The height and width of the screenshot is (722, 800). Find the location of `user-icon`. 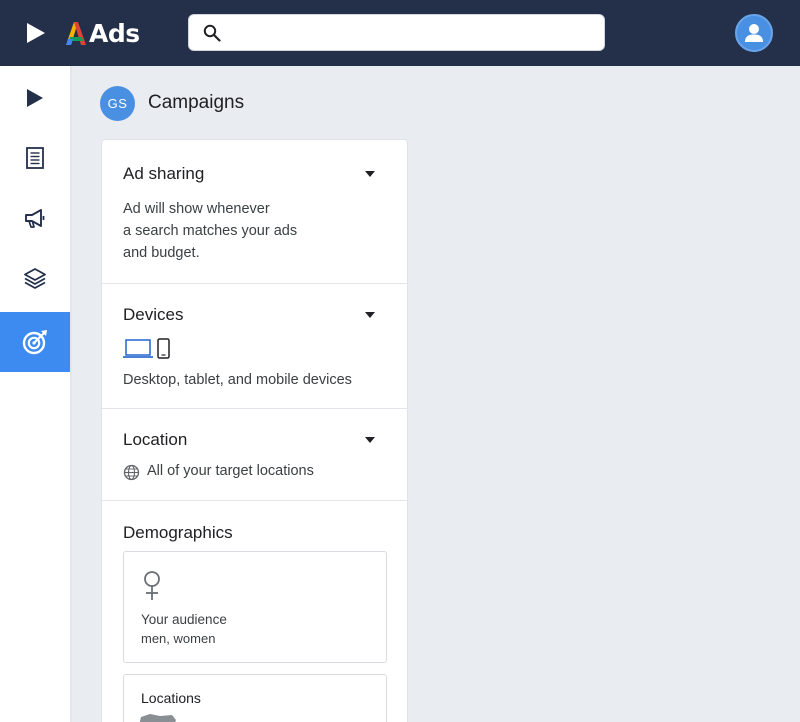

user-icon is located at coordinates (754, 33).